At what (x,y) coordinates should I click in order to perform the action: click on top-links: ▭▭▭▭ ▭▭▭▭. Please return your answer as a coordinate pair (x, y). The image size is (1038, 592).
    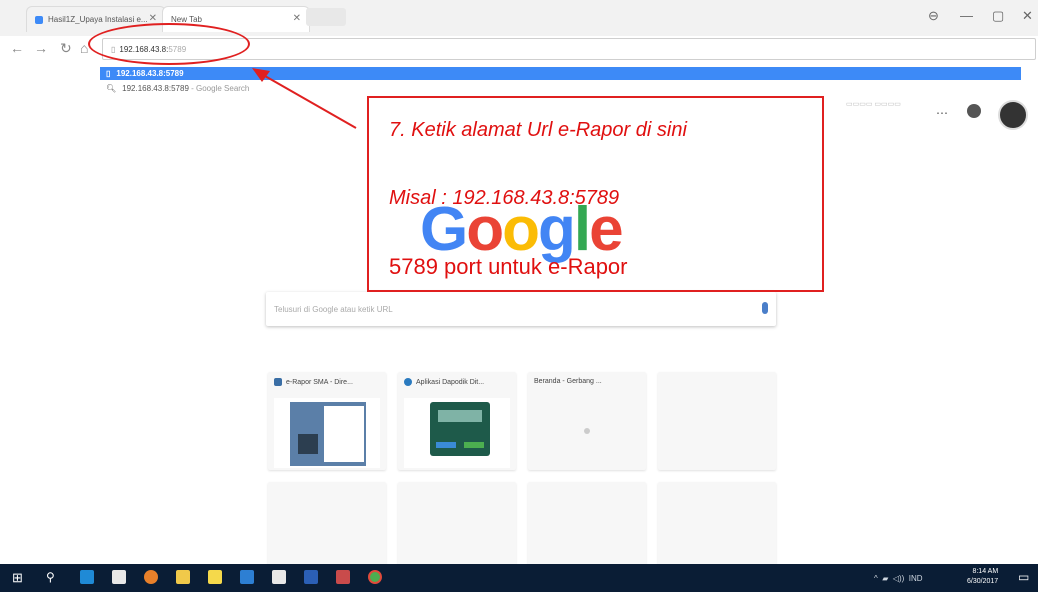
    Looking at the image, I should click on (873, 104).